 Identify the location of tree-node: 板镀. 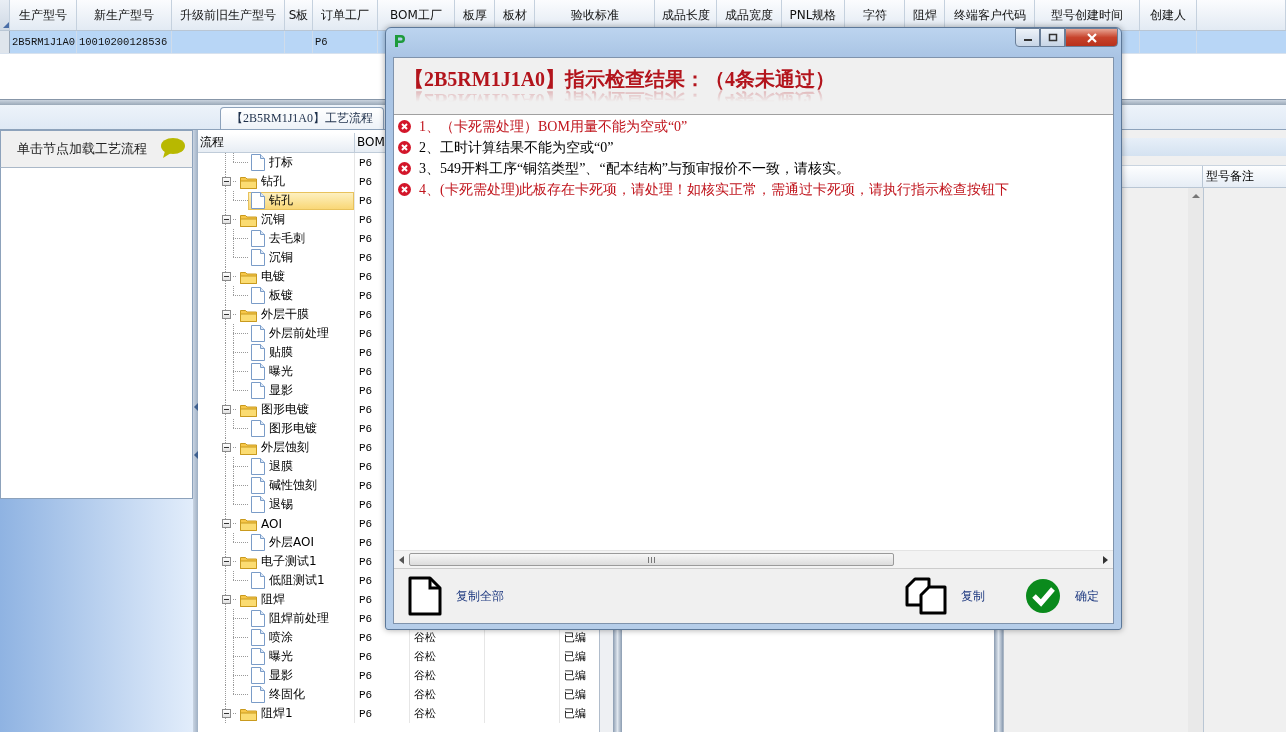
(301, 295).